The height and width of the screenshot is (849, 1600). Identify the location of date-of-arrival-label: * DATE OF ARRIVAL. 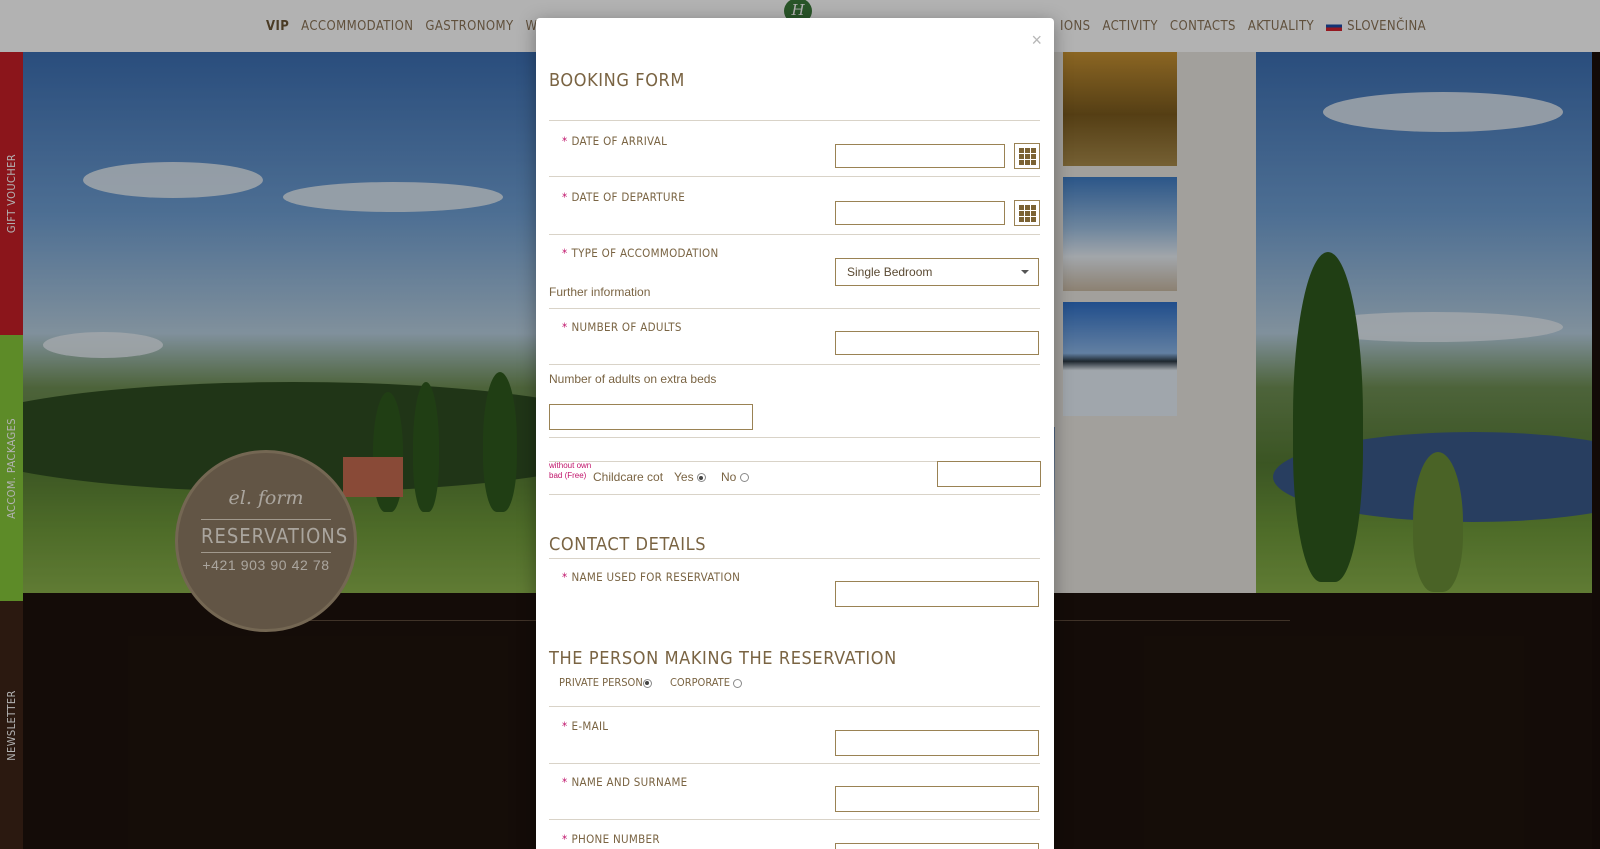
(614, 141).